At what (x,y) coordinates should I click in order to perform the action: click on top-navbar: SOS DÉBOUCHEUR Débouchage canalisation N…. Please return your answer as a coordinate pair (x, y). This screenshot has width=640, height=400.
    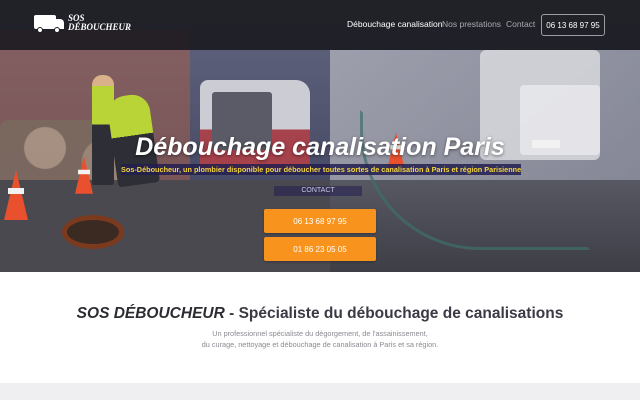
    Looking at the image, I should click on (320, 25).